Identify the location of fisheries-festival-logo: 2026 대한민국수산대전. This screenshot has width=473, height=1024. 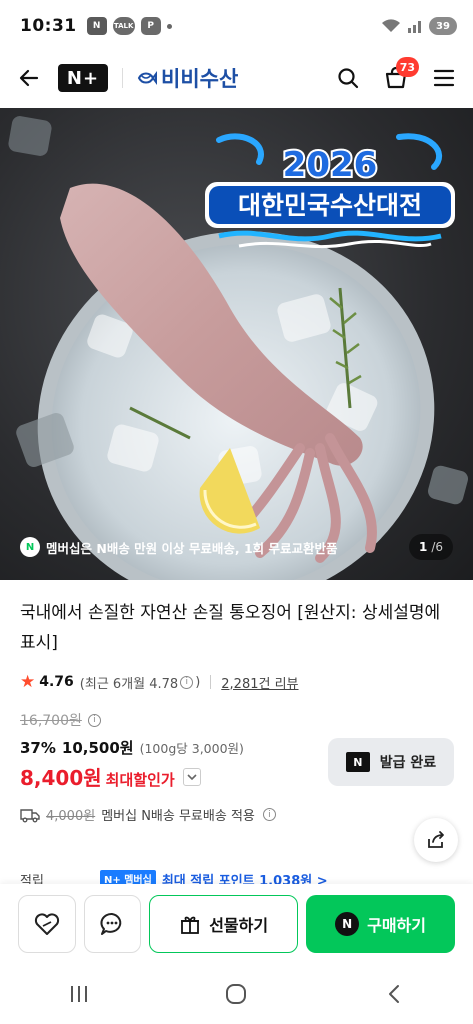
(330, 191).